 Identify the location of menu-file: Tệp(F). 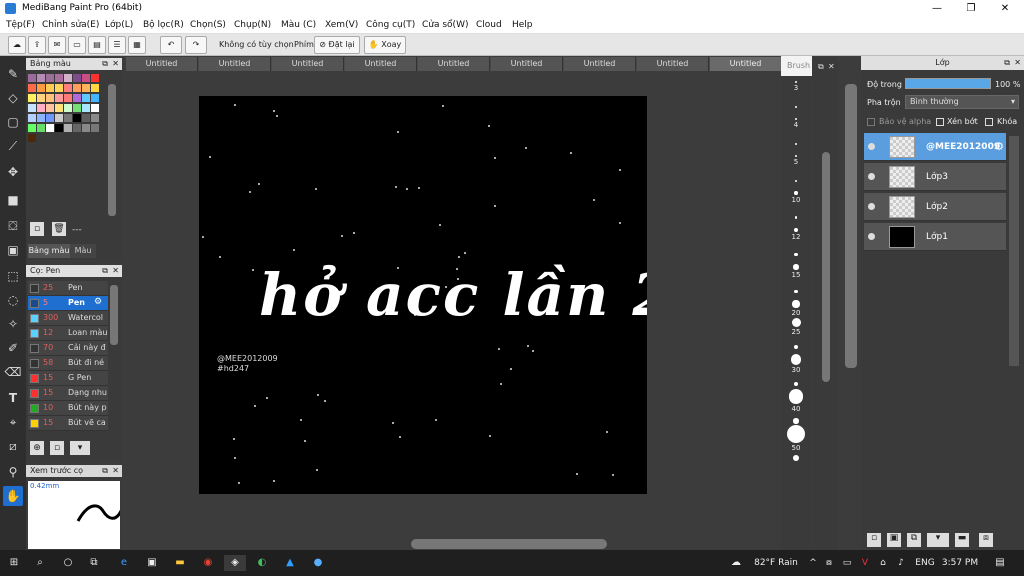
(20, 25).